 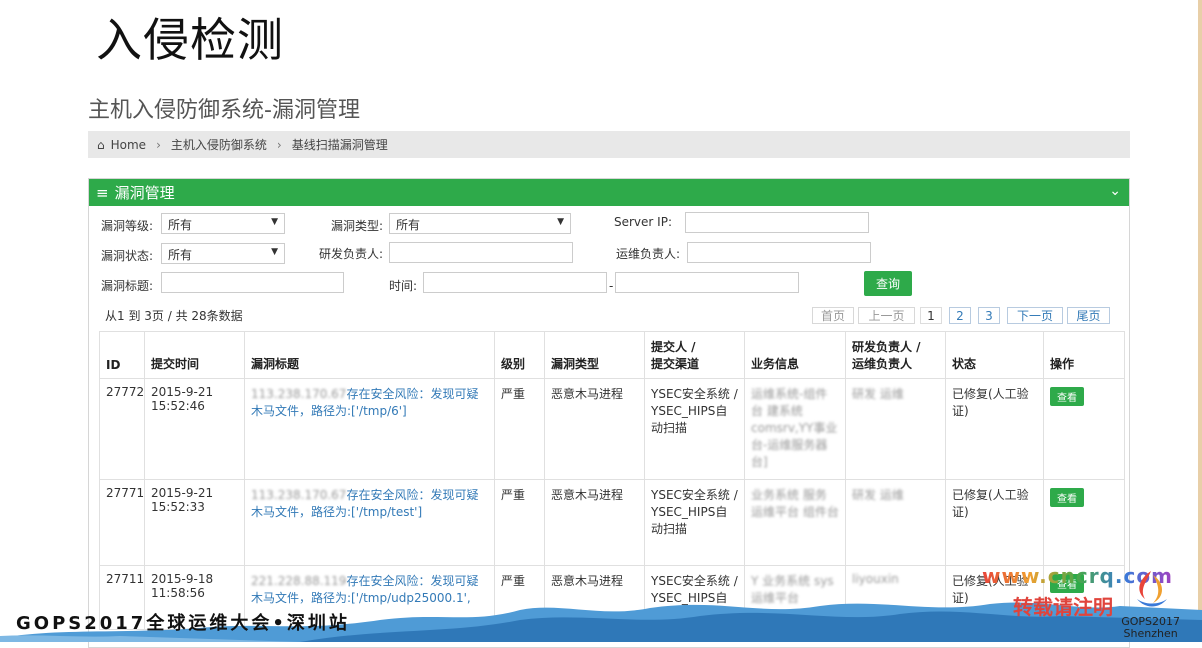 I want to click on type-filter-value: 所有, so click(x=408, y=225).